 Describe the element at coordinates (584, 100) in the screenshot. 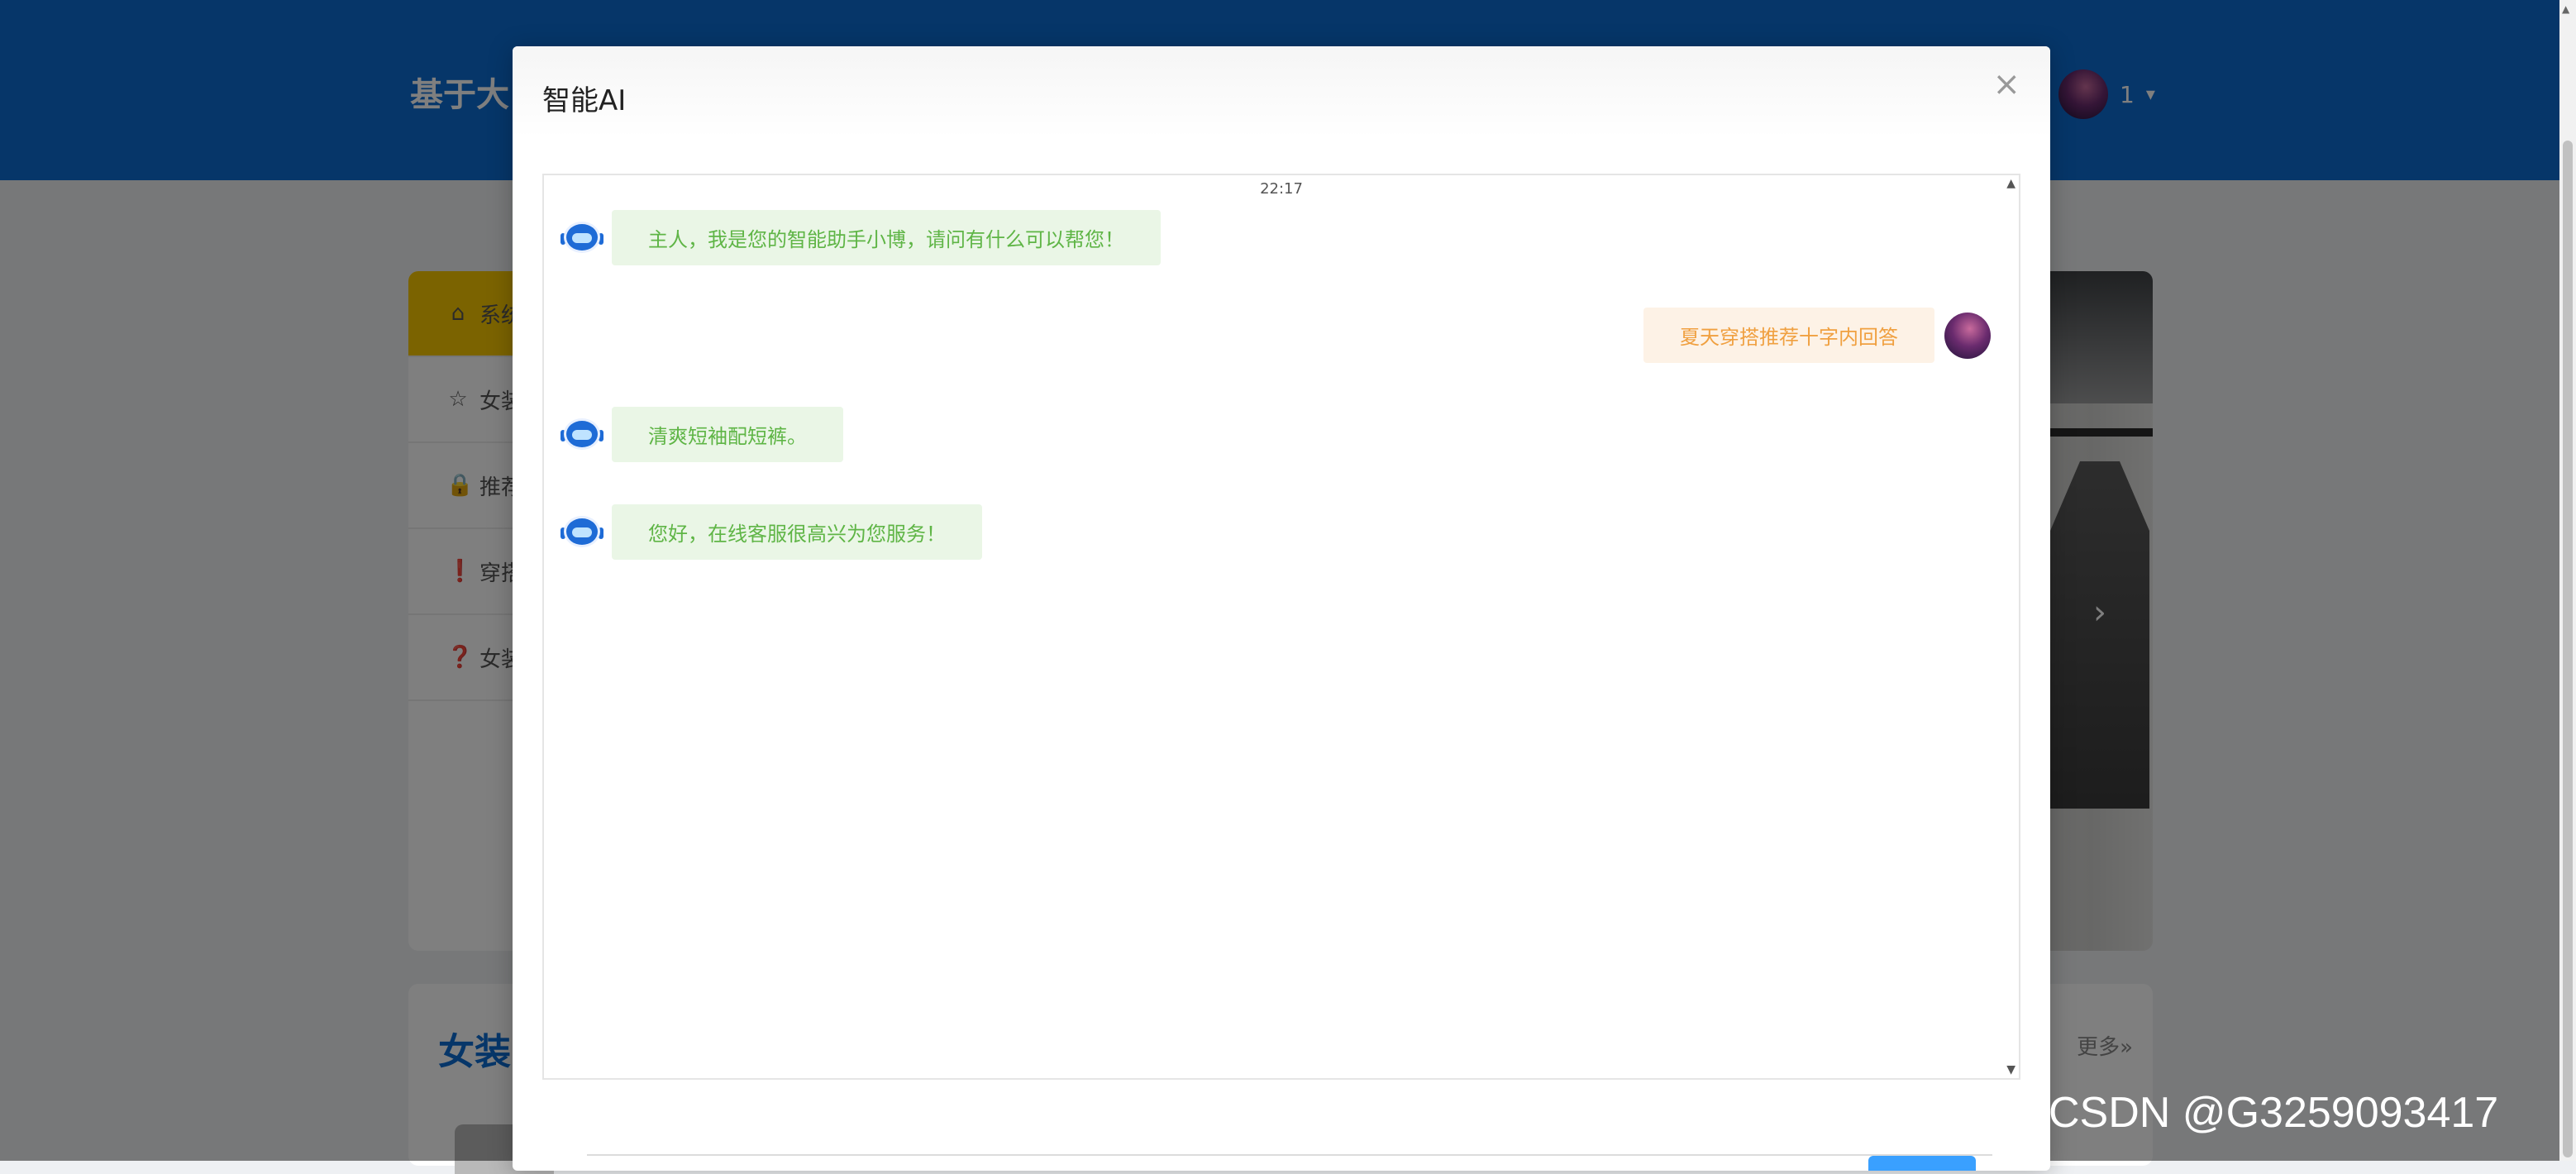

I see `dialog-title: 智能AI` at that location.